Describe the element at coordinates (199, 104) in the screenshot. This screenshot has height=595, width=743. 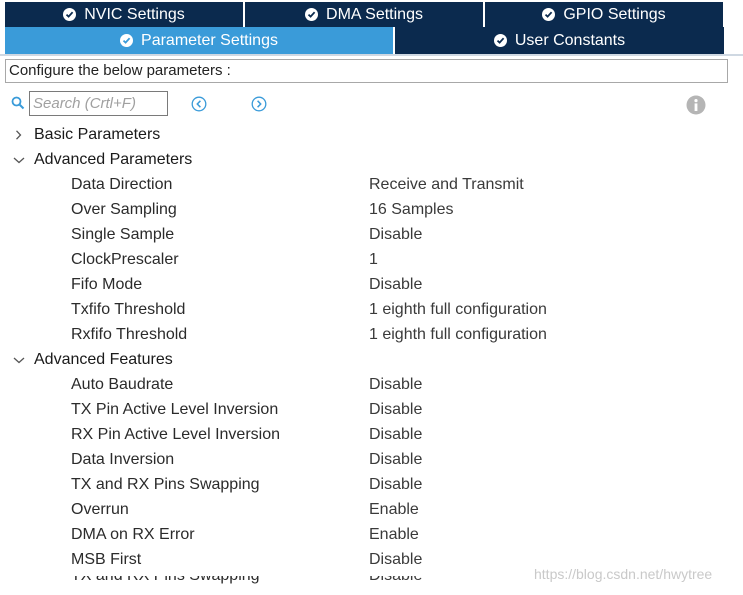
I see `chevron-left-circle-icon` at that location.